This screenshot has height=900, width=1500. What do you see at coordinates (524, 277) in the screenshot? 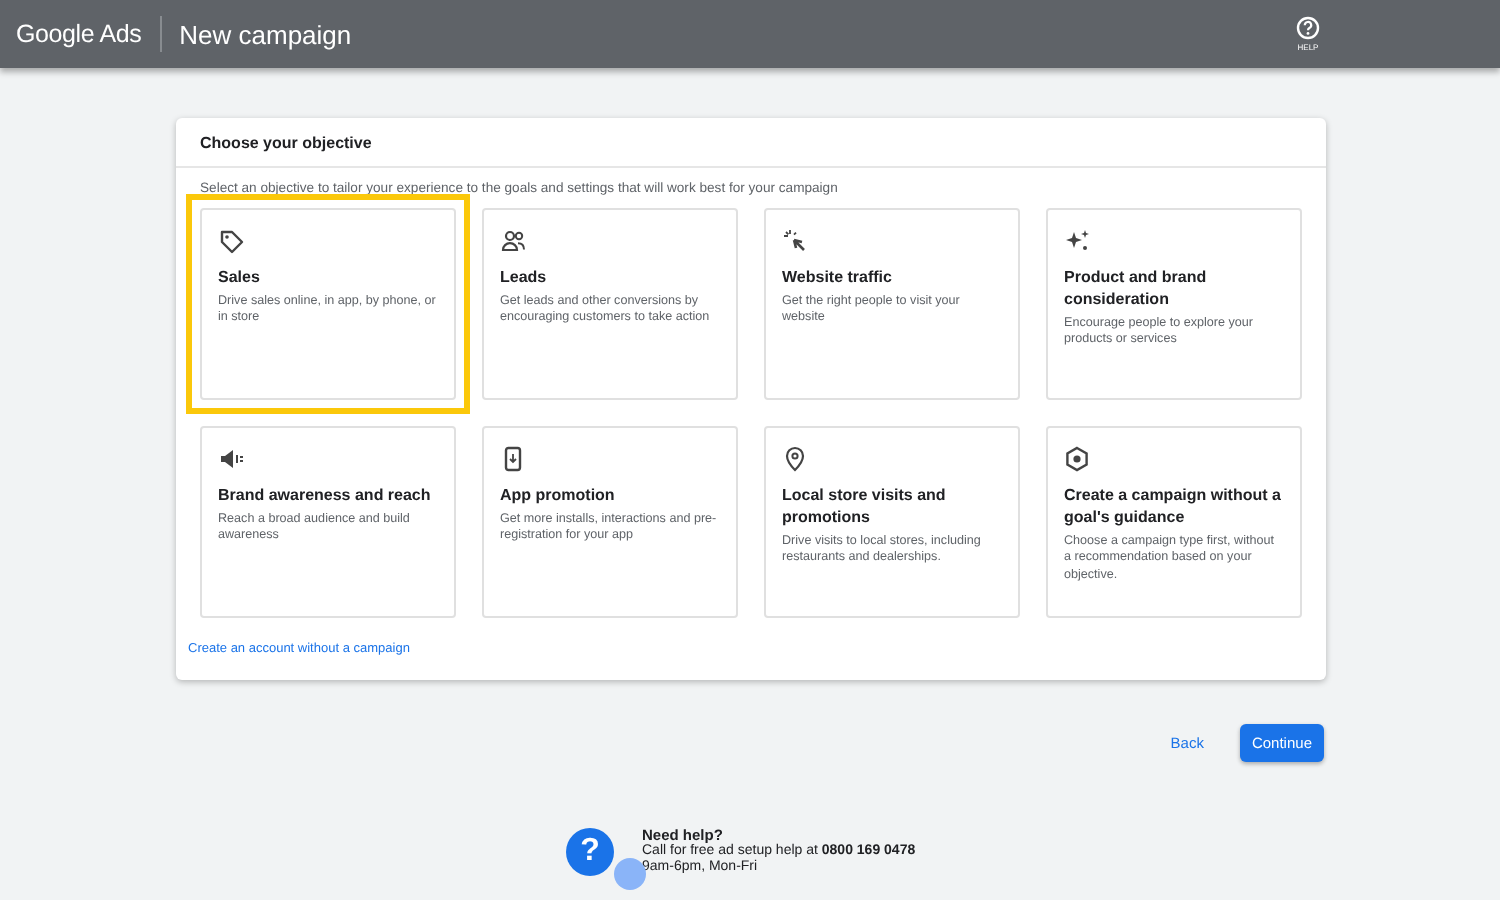
I see `objective-title: Leads` at bounding box center [524, 277].